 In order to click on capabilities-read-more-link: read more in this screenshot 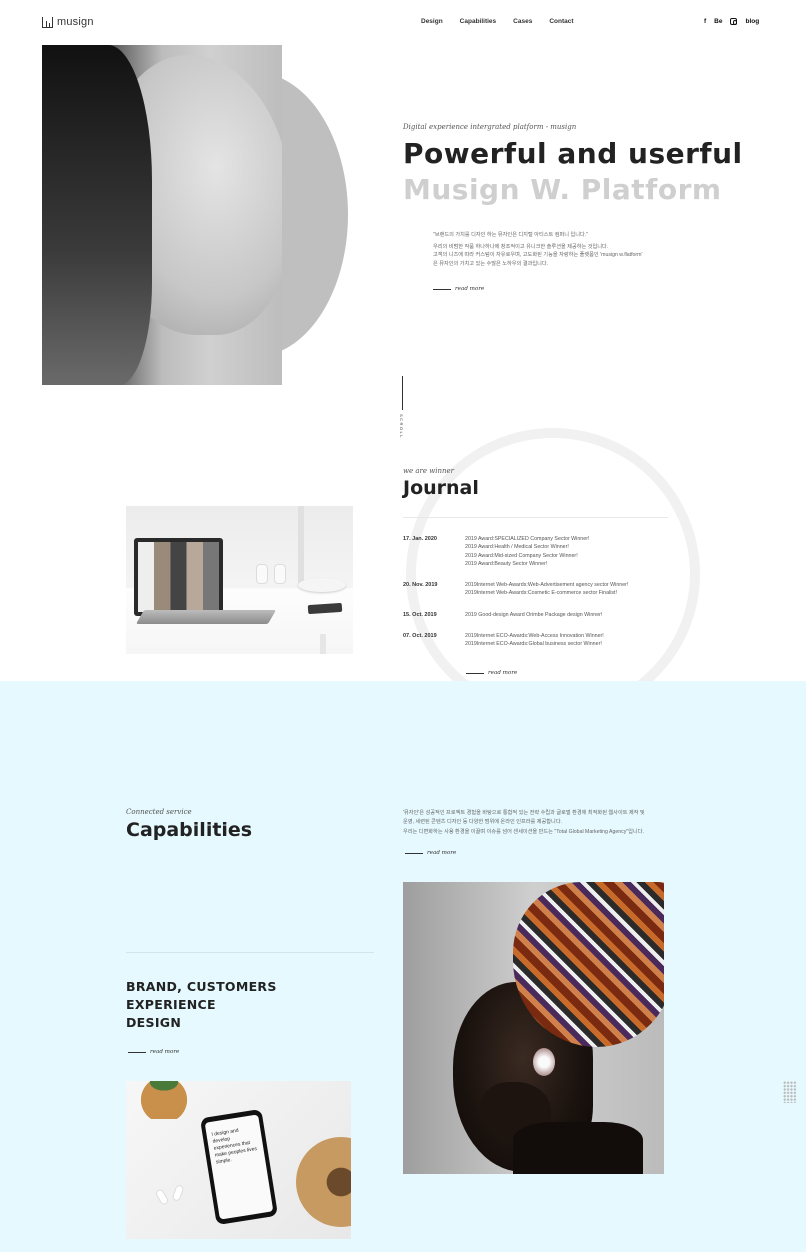, I will do `click(430, 853)`.